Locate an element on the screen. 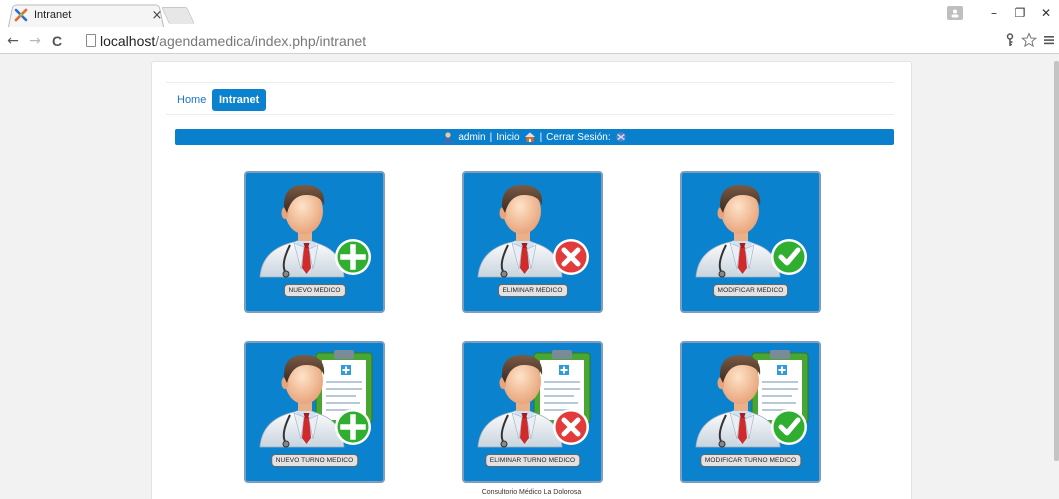  user-bar: admin | Inicio | Cerrar Sesión: is located at coordinates (534, 137).